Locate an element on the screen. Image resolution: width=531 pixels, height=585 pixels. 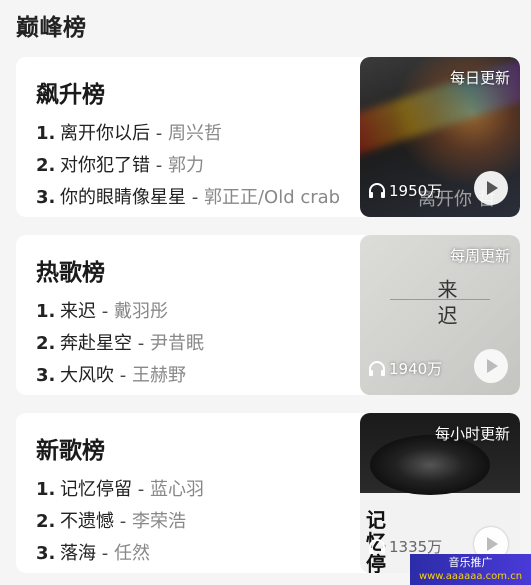
song-name: 来迟 is located at coordinates (78, 311).